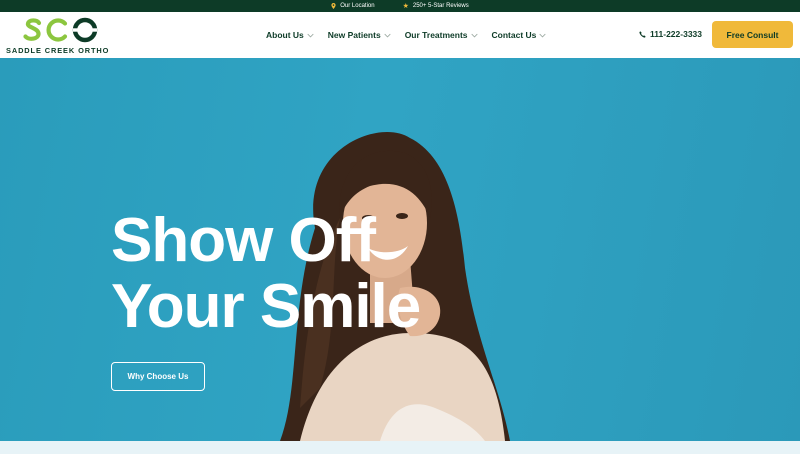 This screenshot has height=454, width=800. What do you see at coordinates (266, 306) in the screenshot?
I see `hero-title-line-2: Your Smile` at bounding box center [266, 306].